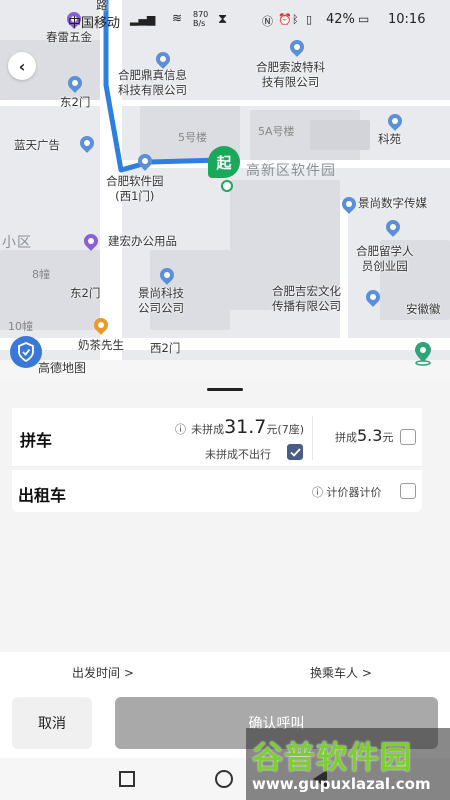  Describe the element at coordinates (389, 139) in the screenshot. I see `poi-keyuan: 科苑` at that location.